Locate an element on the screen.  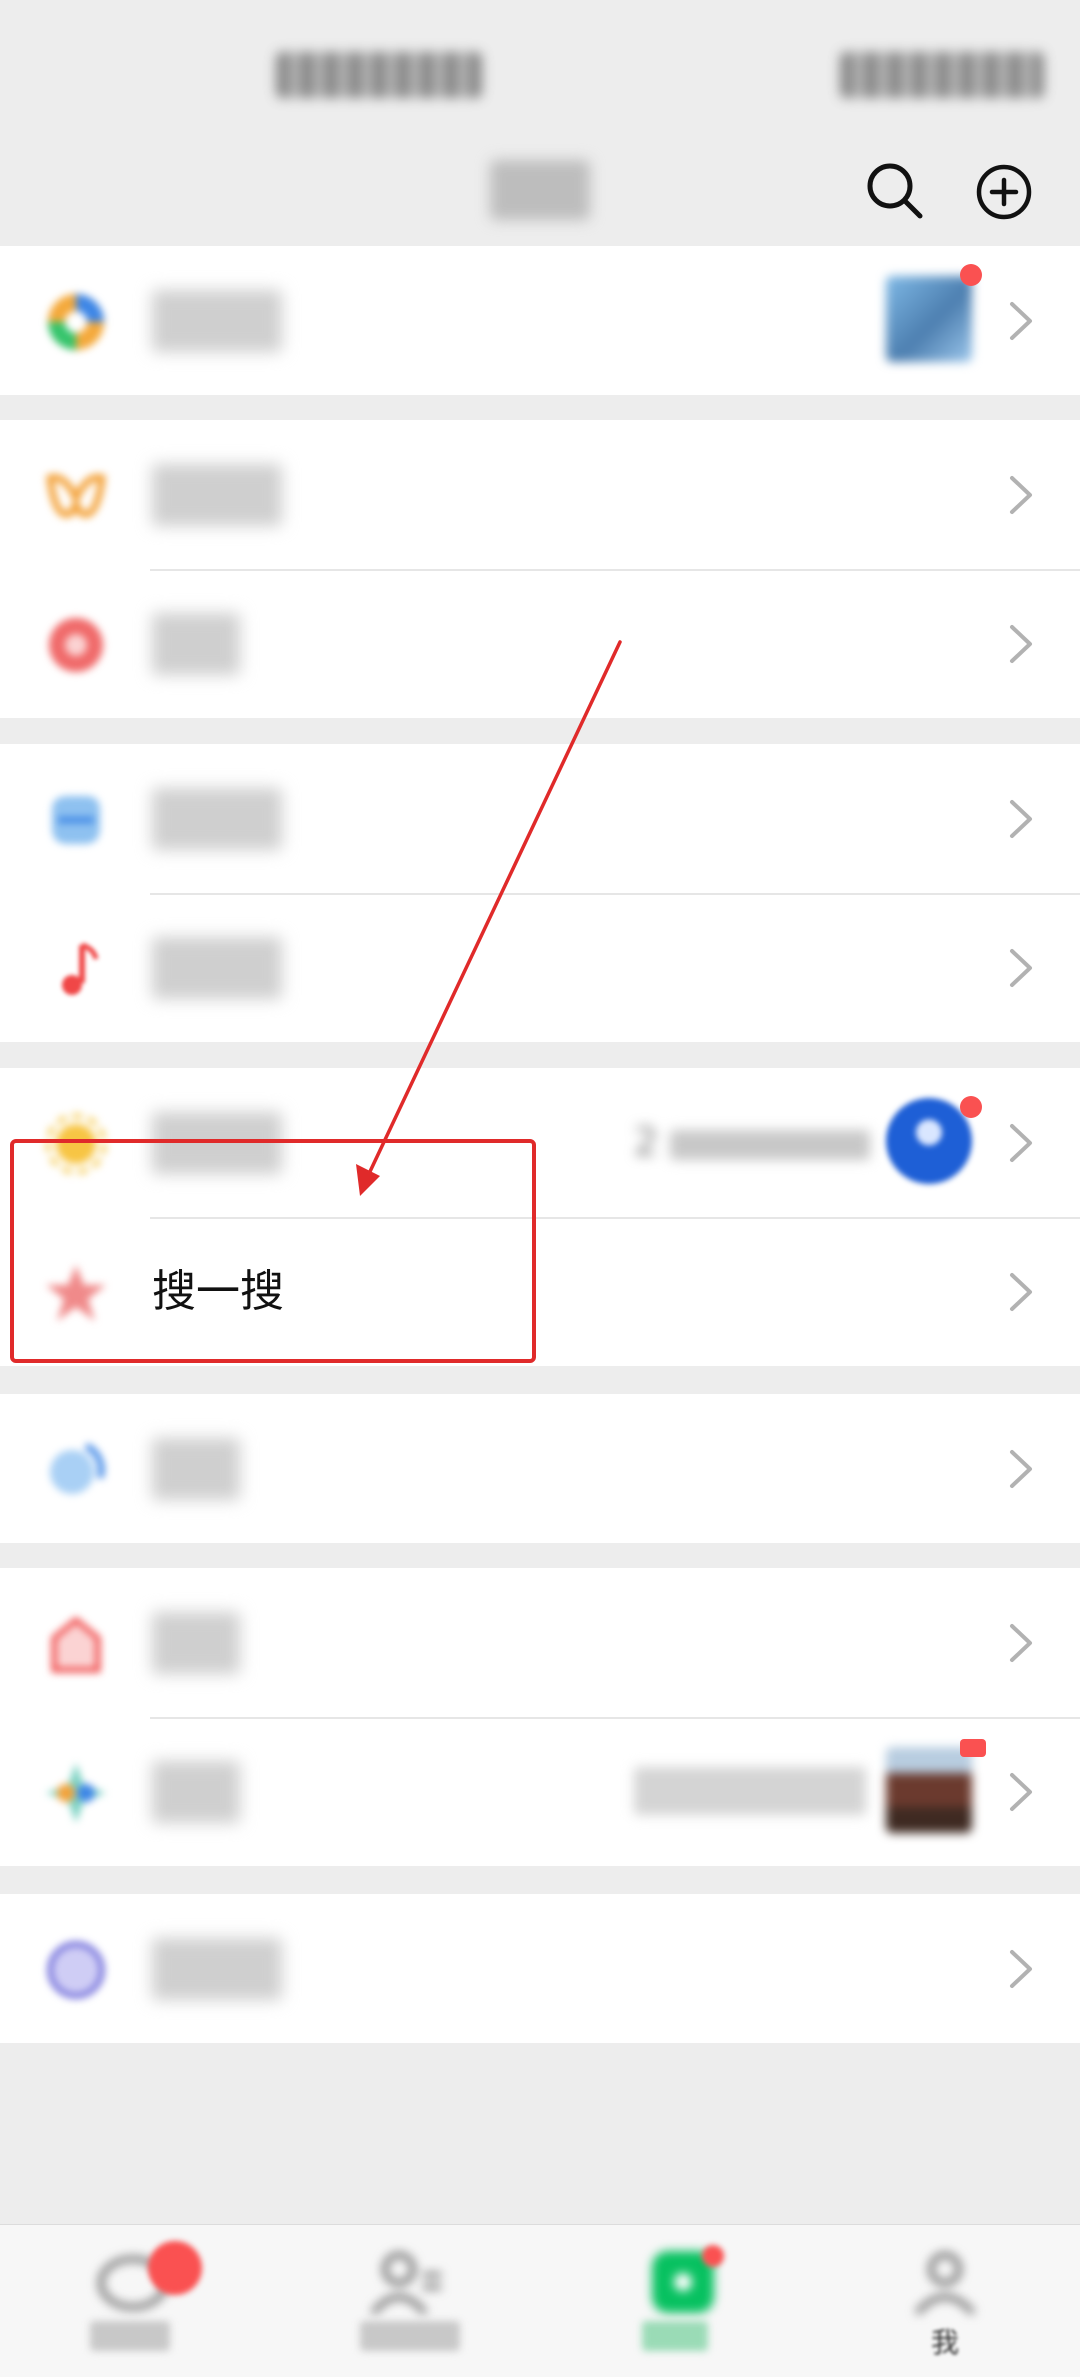
bottom-tab-bar: 我 is located at coordinates (540, 2300).